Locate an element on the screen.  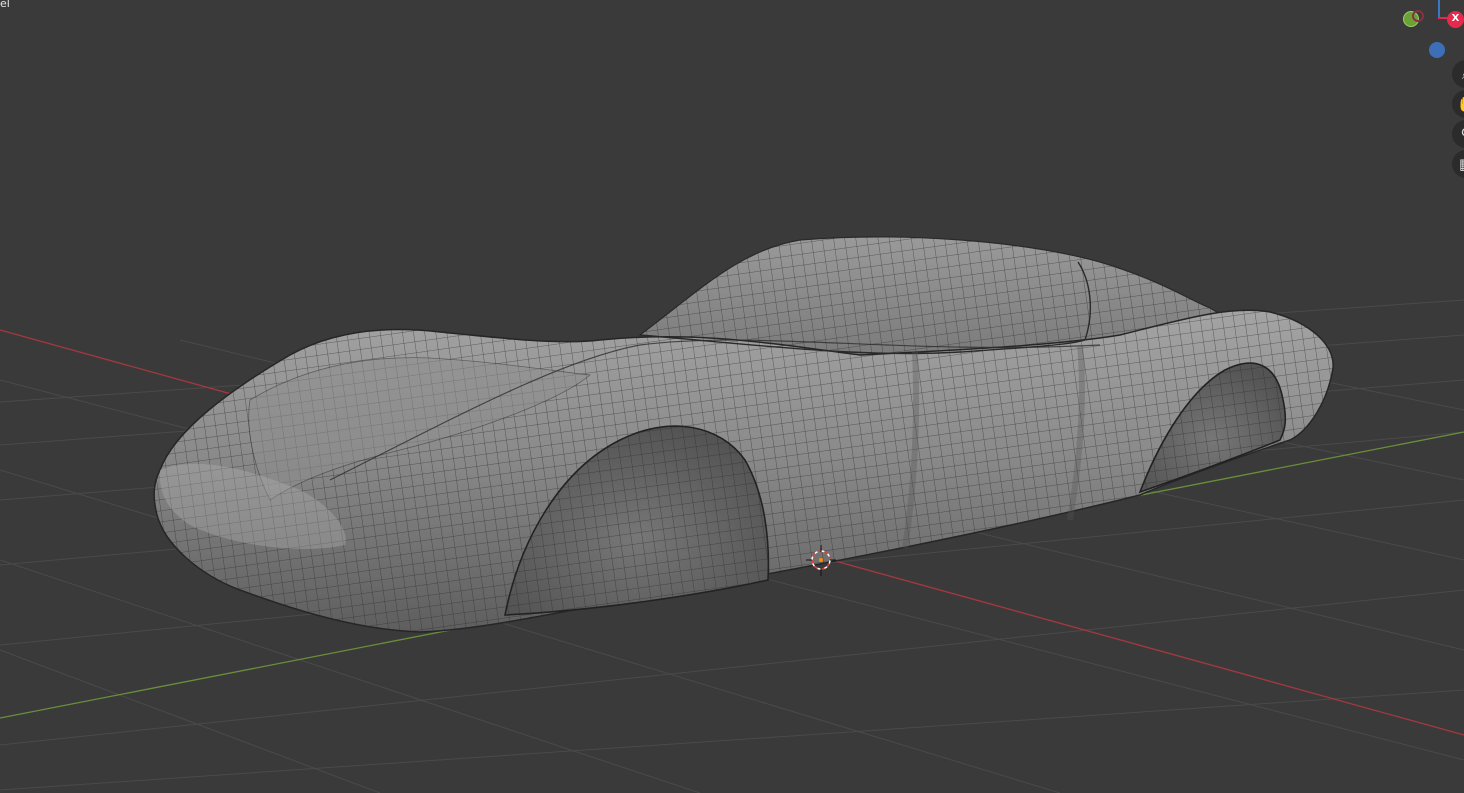
viewport-mode-label: el is located at coordinates (5, 5).